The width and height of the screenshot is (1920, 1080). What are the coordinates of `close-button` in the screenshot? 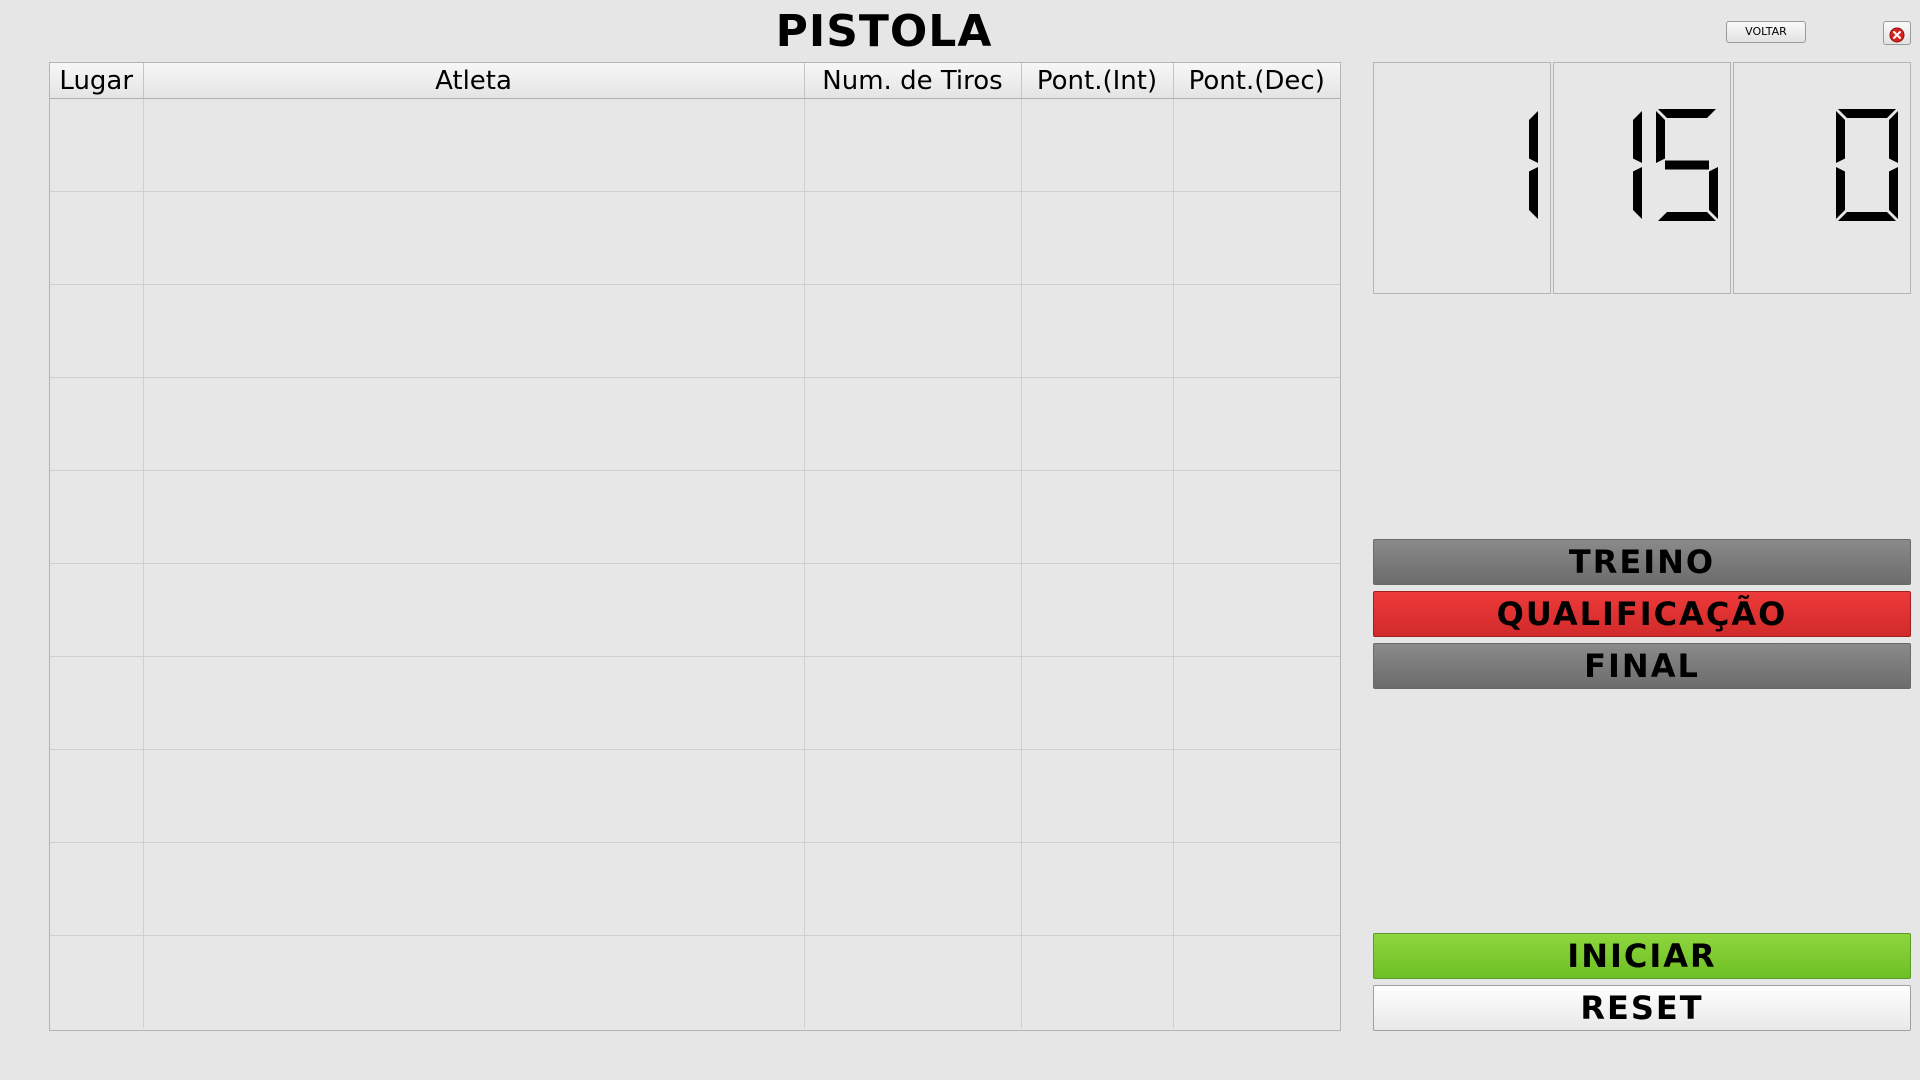 It's located at (1897, 33).